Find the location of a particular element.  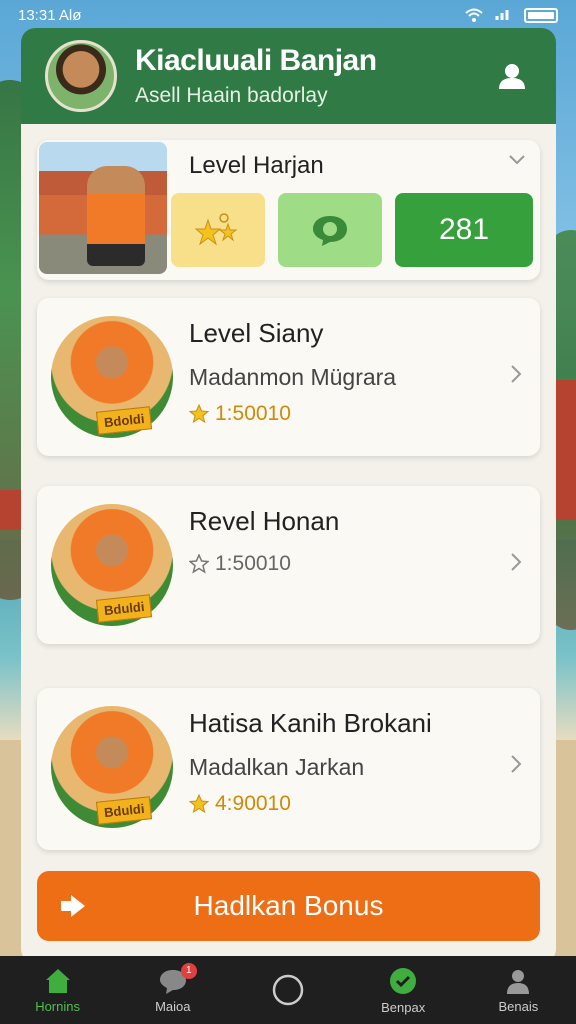

chevron-down-icon is located at coordinates (517, 160).